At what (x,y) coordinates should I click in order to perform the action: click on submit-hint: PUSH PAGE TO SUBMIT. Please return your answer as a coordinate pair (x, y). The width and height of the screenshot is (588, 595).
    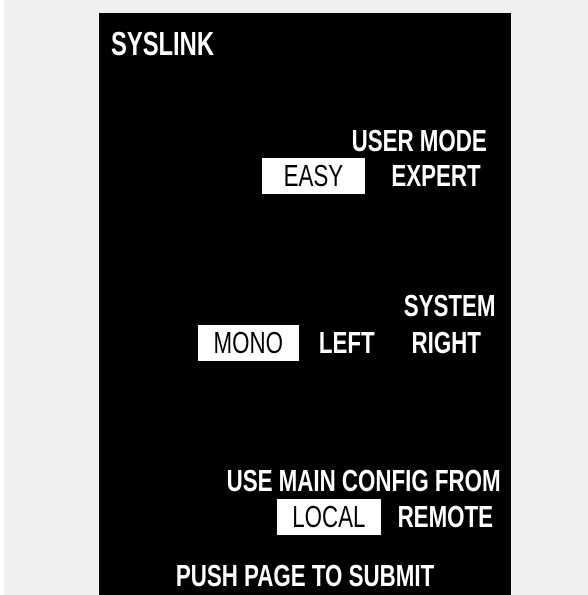
    Looking at the image, I should click on (305, 575).